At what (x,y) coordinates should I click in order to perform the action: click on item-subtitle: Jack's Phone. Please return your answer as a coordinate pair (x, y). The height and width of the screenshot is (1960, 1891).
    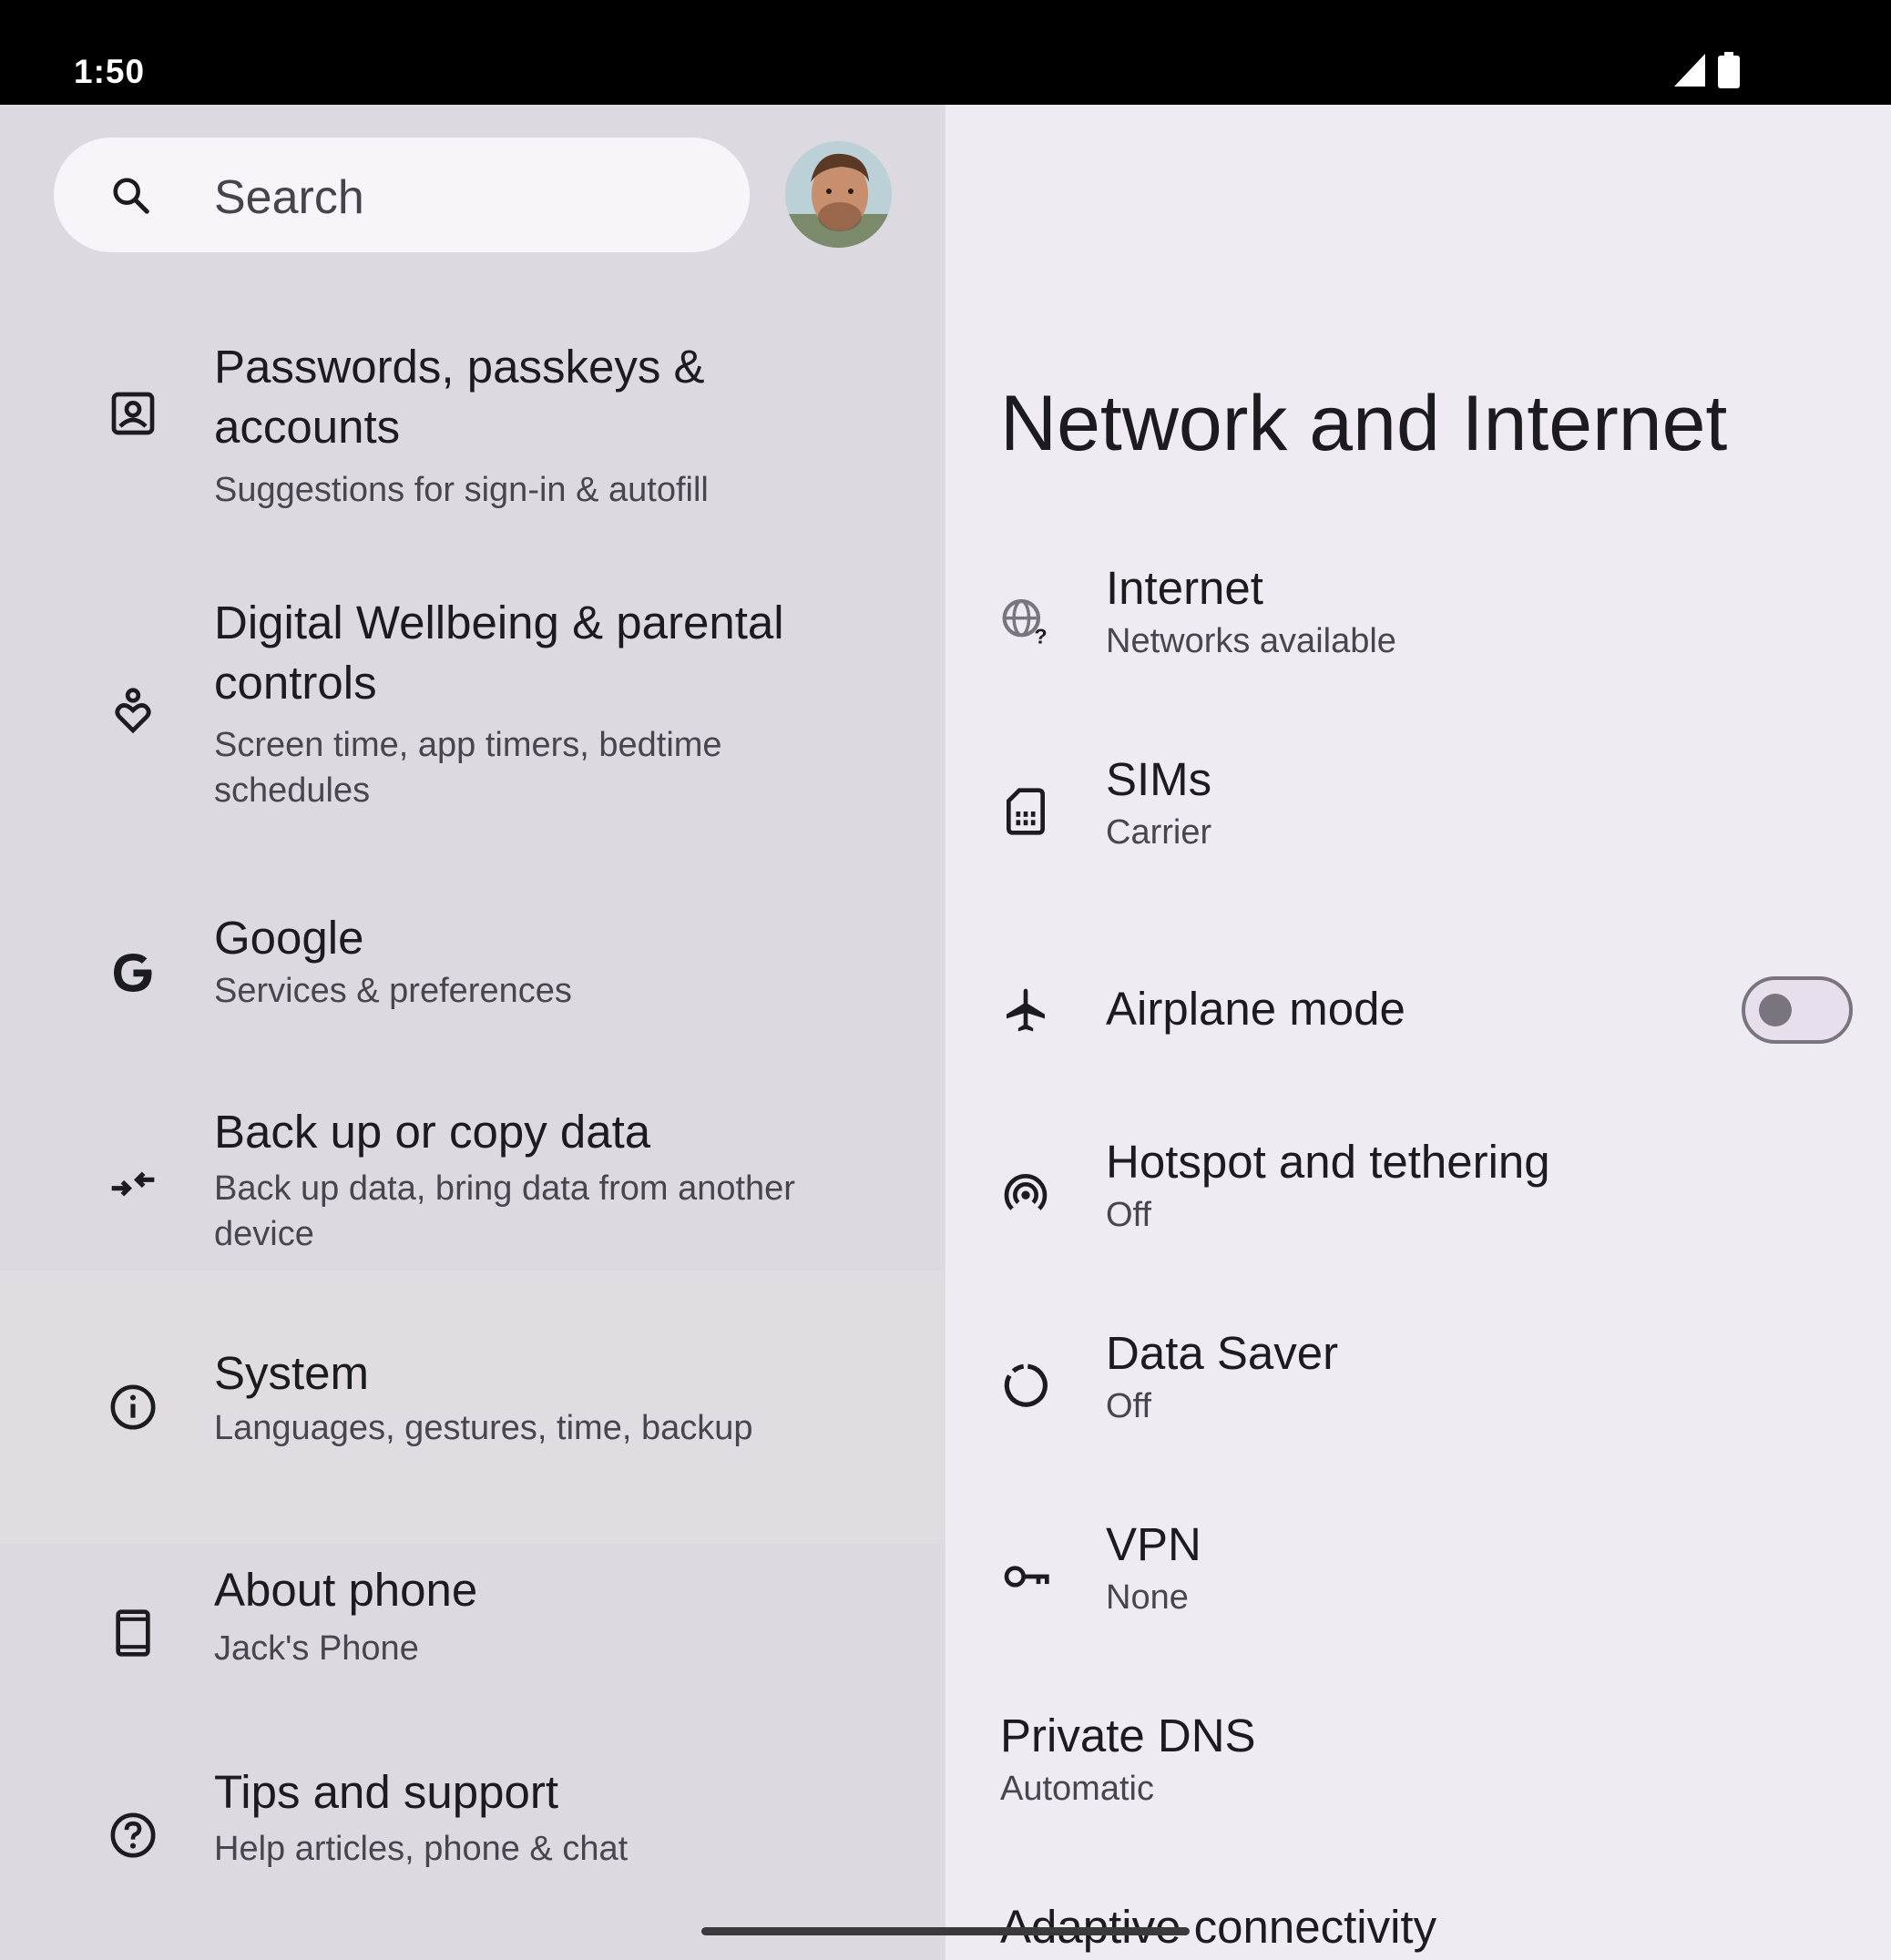
    Looking at the image, I should click on (316, 1649).